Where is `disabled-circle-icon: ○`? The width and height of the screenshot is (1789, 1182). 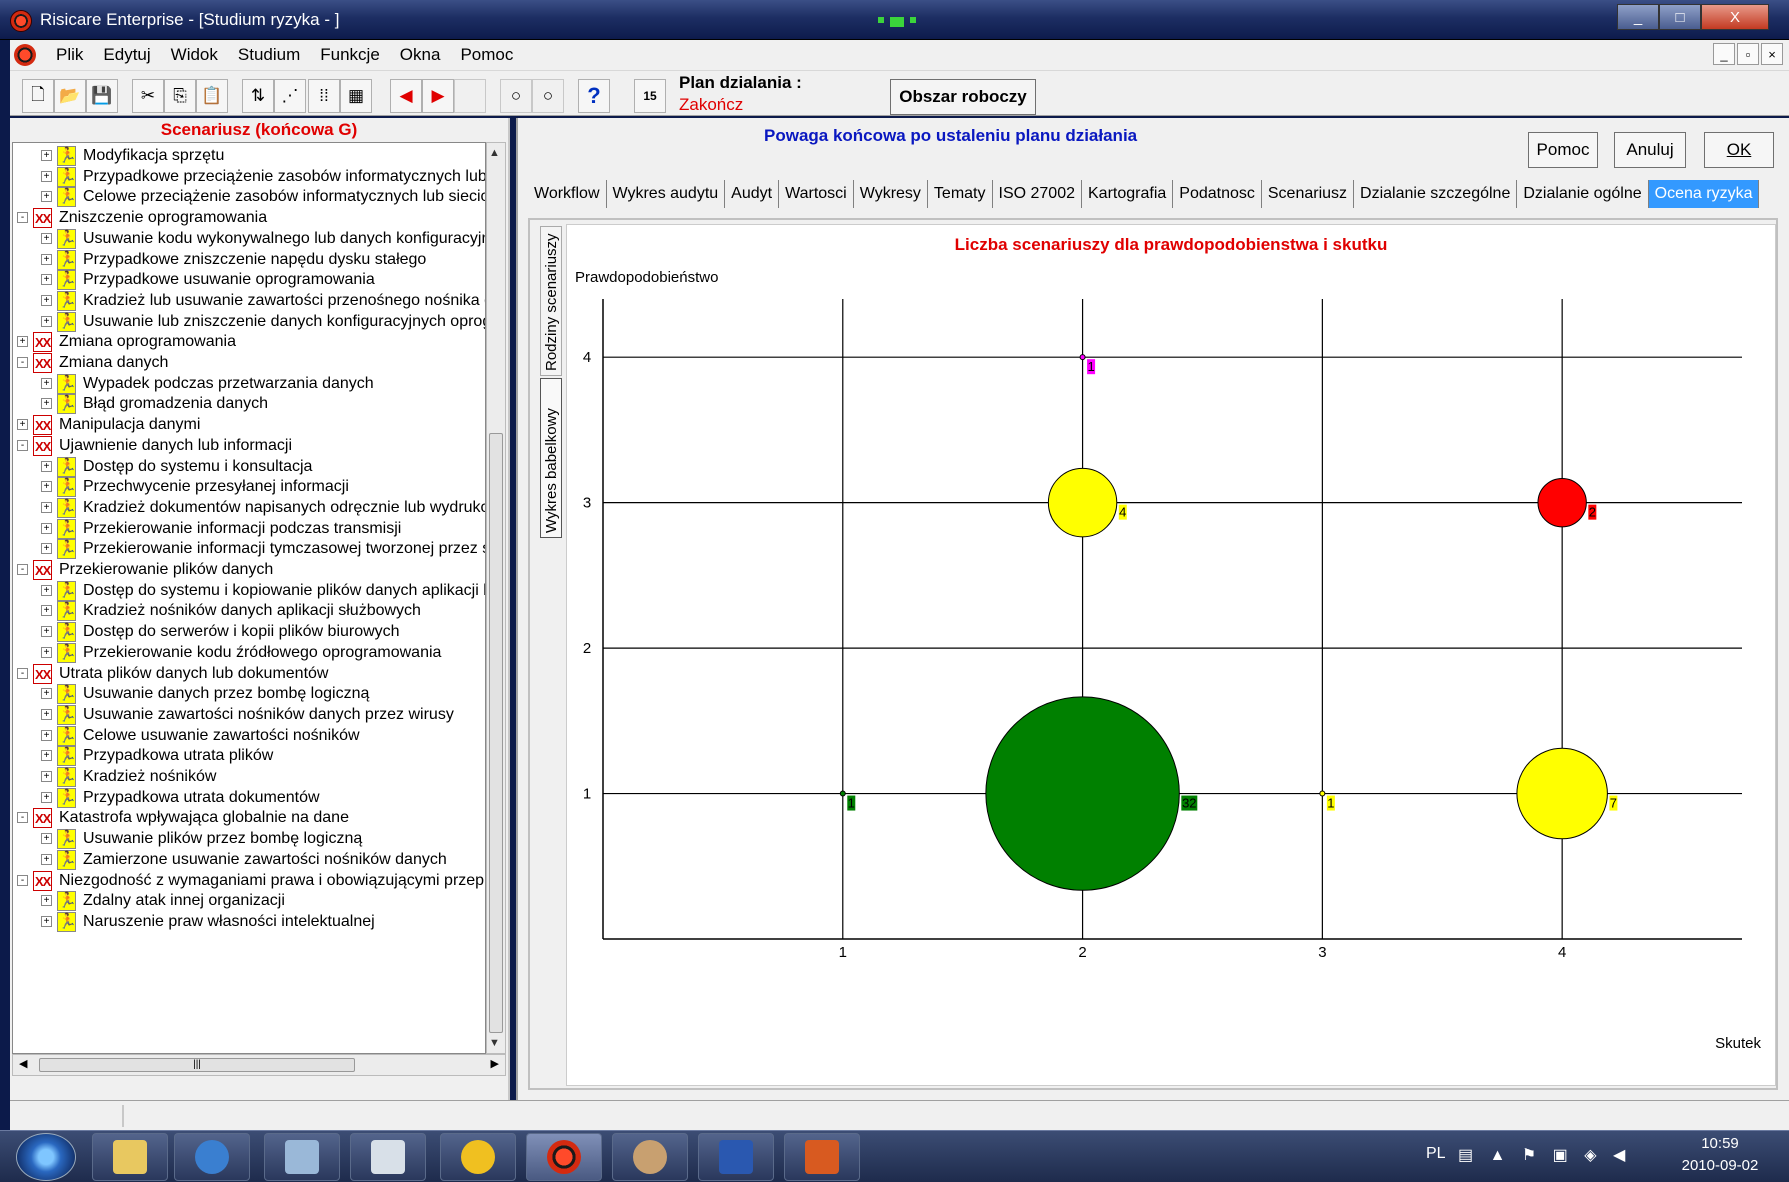
disabled-circle-icon: ○ is located at coordinates (516, 96).